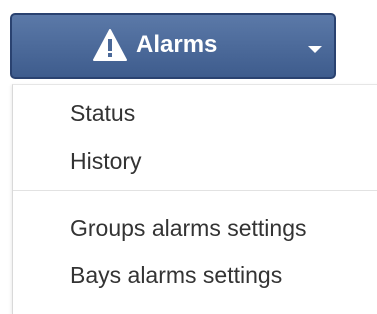  What do you see at coordinates (106, 161) in the screenshot?
I see `menu-item-history: History` at bounding box center [106, 161].